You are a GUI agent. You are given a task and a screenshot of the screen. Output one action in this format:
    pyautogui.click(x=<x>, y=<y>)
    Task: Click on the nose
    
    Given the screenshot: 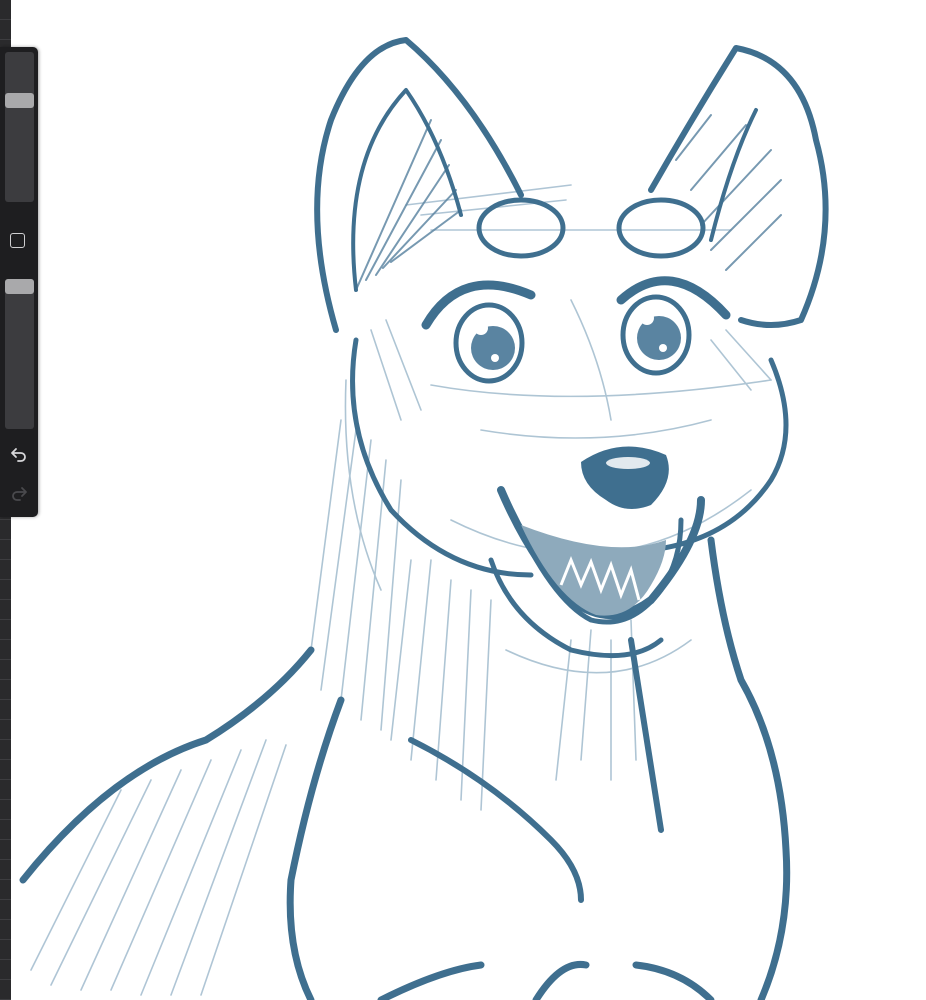 What is the action you would take?
    pyautogui.click(x=625, y=477)
    